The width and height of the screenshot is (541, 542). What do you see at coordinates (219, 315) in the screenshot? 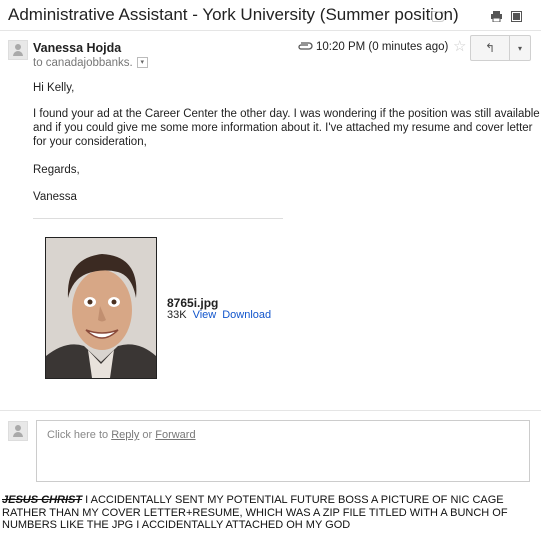
I see `attachment-meta: 33K View Download` at bounding box center [219, 315].